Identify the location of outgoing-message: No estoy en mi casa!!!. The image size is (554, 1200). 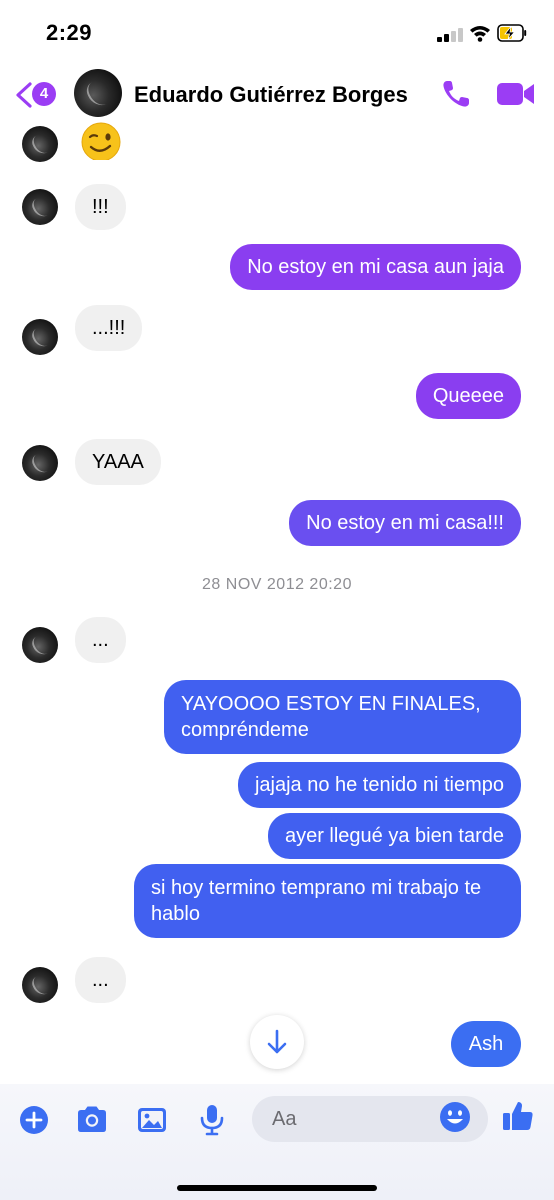
(405, 523).